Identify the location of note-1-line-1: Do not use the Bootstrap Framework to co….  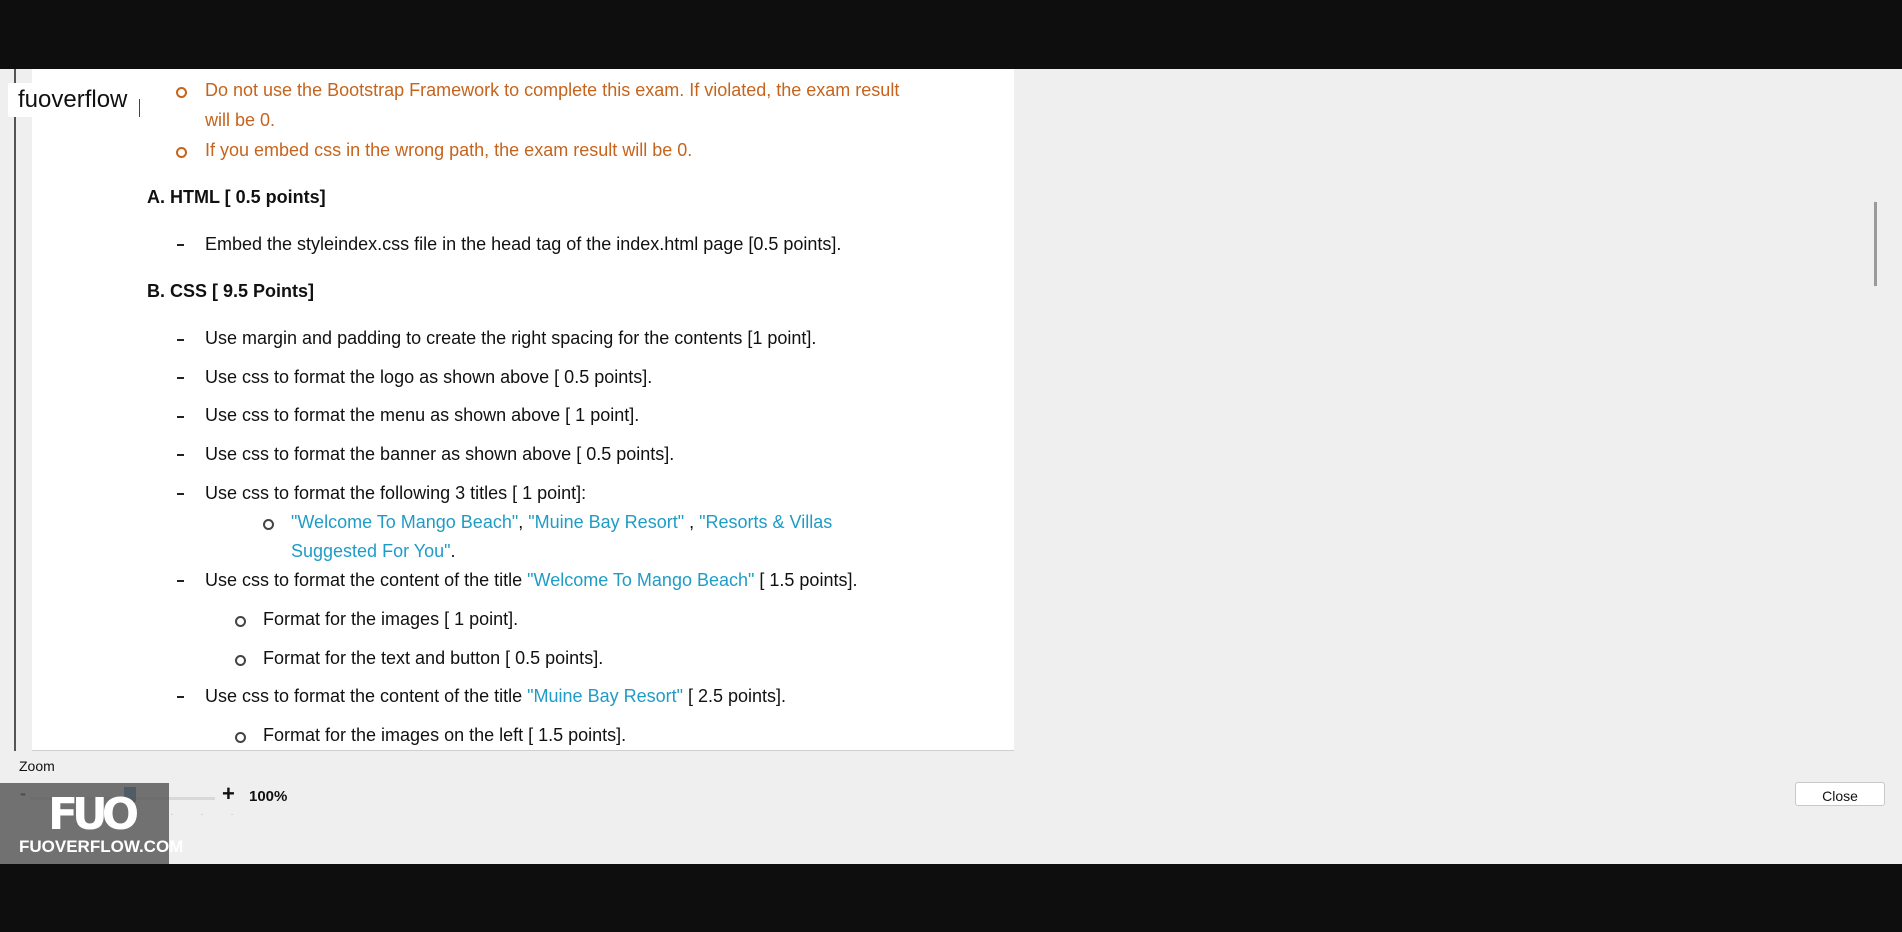
(552, 90).